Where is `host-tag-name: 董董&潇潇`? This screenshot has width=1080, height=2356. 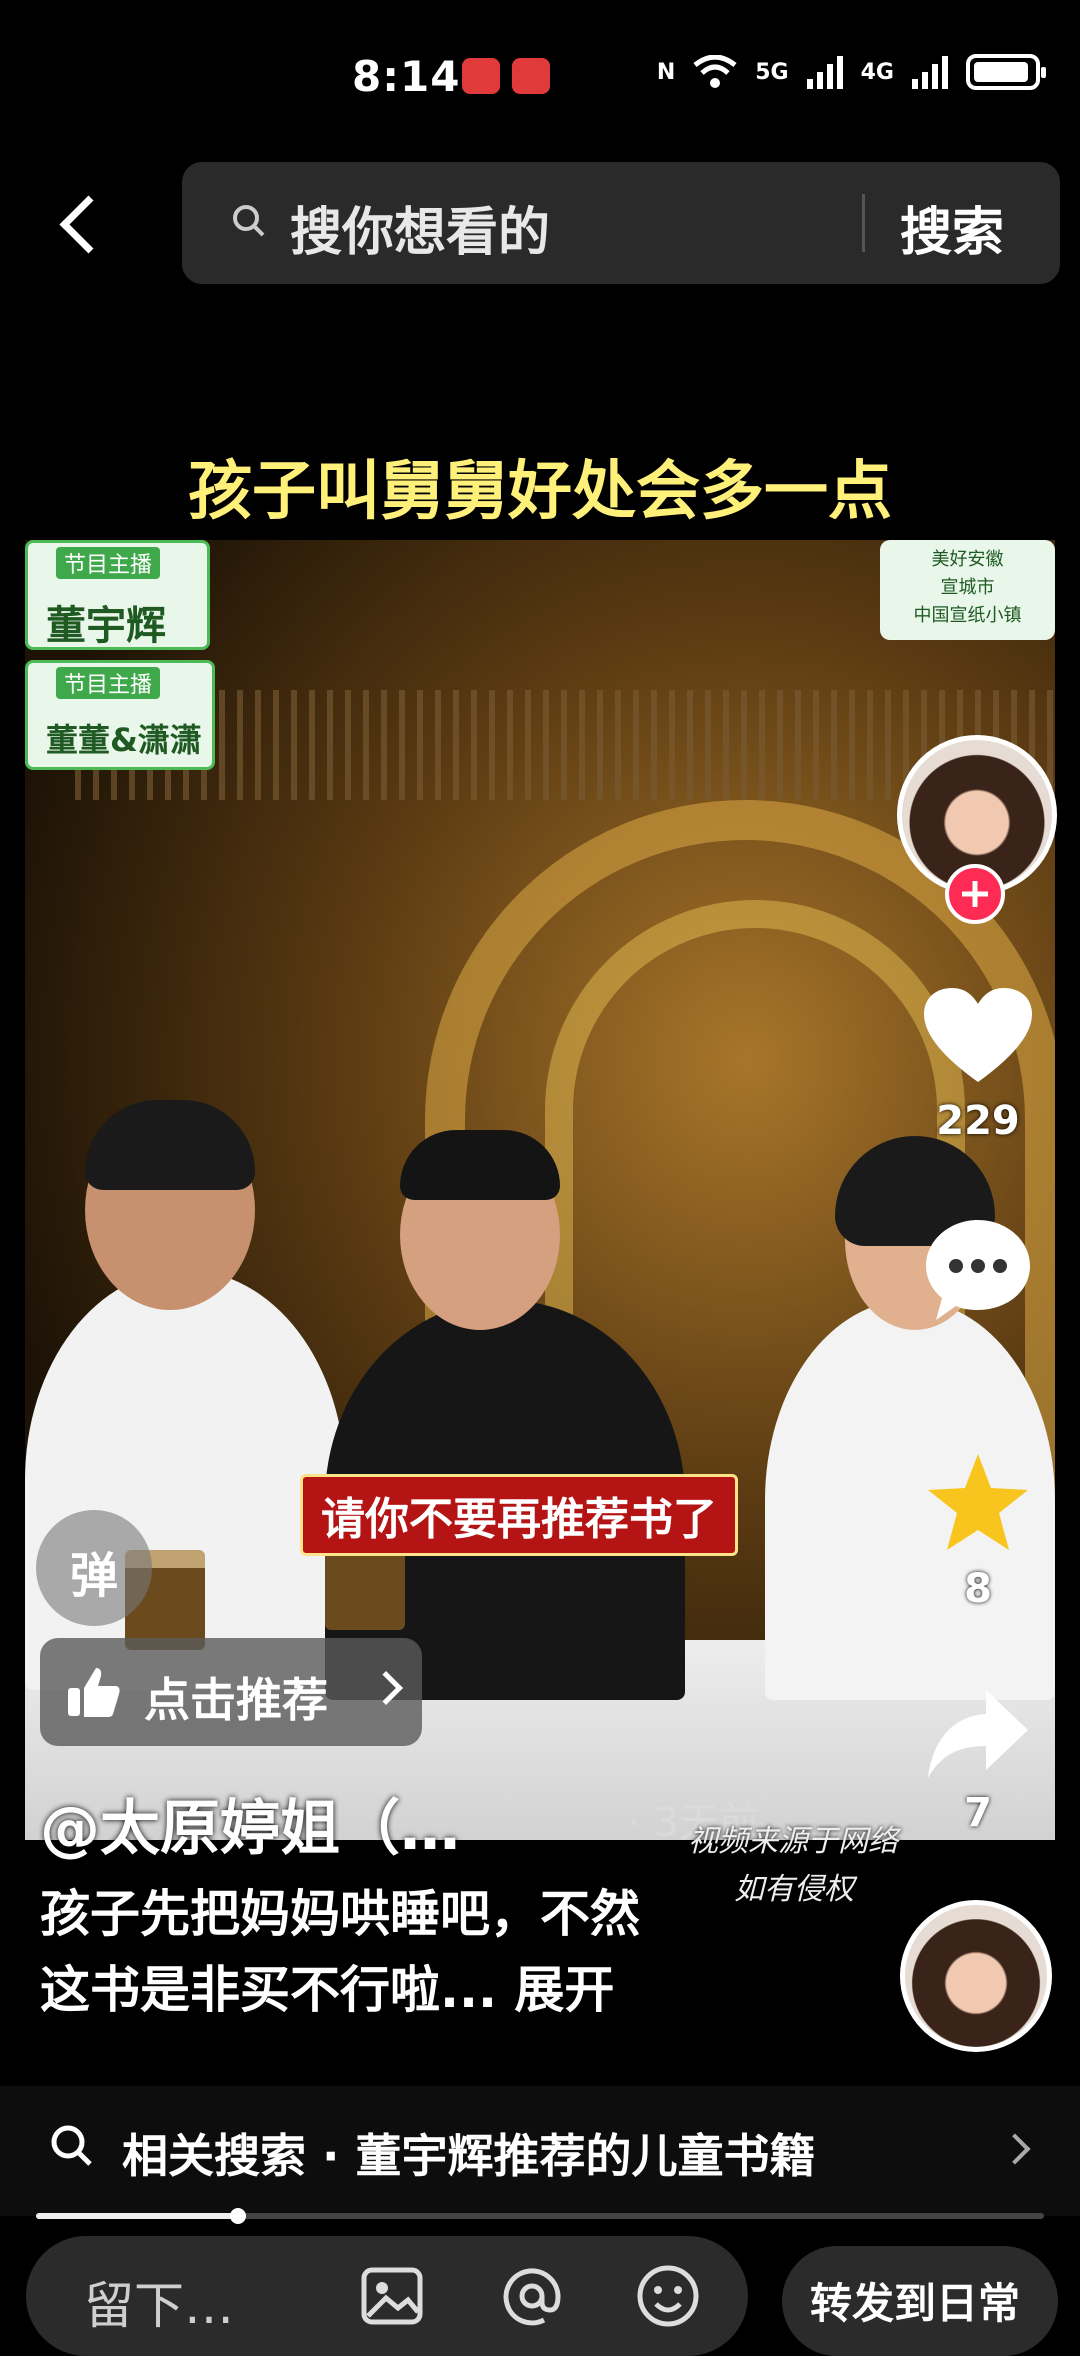 host-tag-name: 董董&潇潇 is located at coordinates (124, 740).